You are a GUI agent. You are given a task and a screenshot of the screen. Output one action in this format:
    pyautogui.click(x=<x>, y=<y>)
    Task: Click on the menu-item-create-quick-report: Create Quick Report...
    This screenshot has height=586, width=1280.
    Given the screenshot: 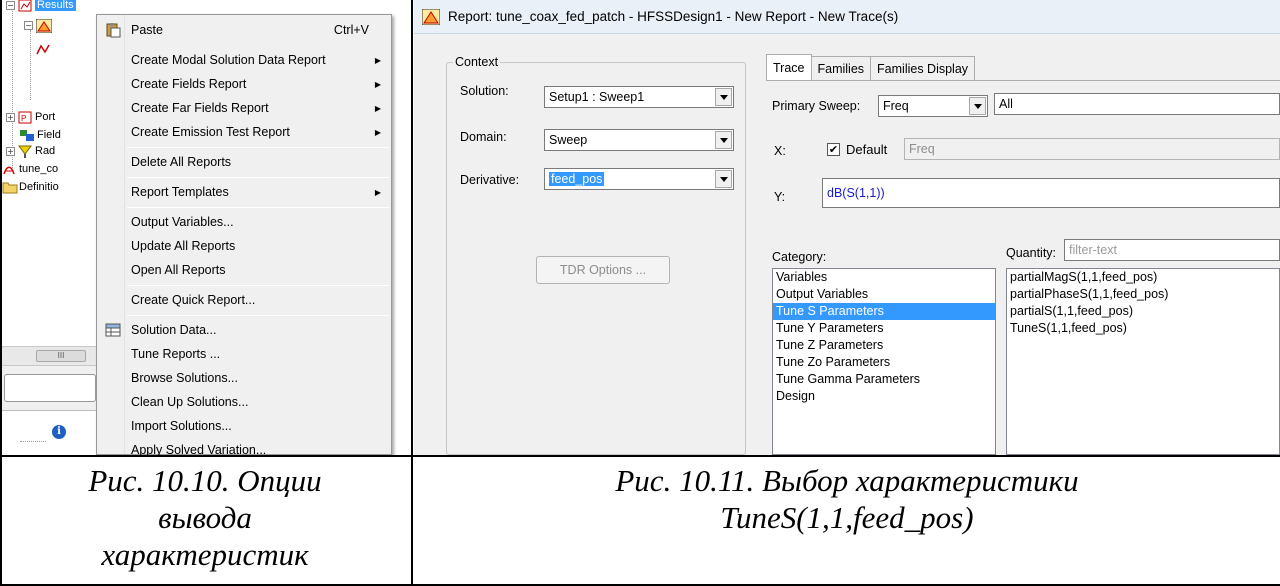 What is the action you would take?
    pyautogui.click(x=244, y=300)
    